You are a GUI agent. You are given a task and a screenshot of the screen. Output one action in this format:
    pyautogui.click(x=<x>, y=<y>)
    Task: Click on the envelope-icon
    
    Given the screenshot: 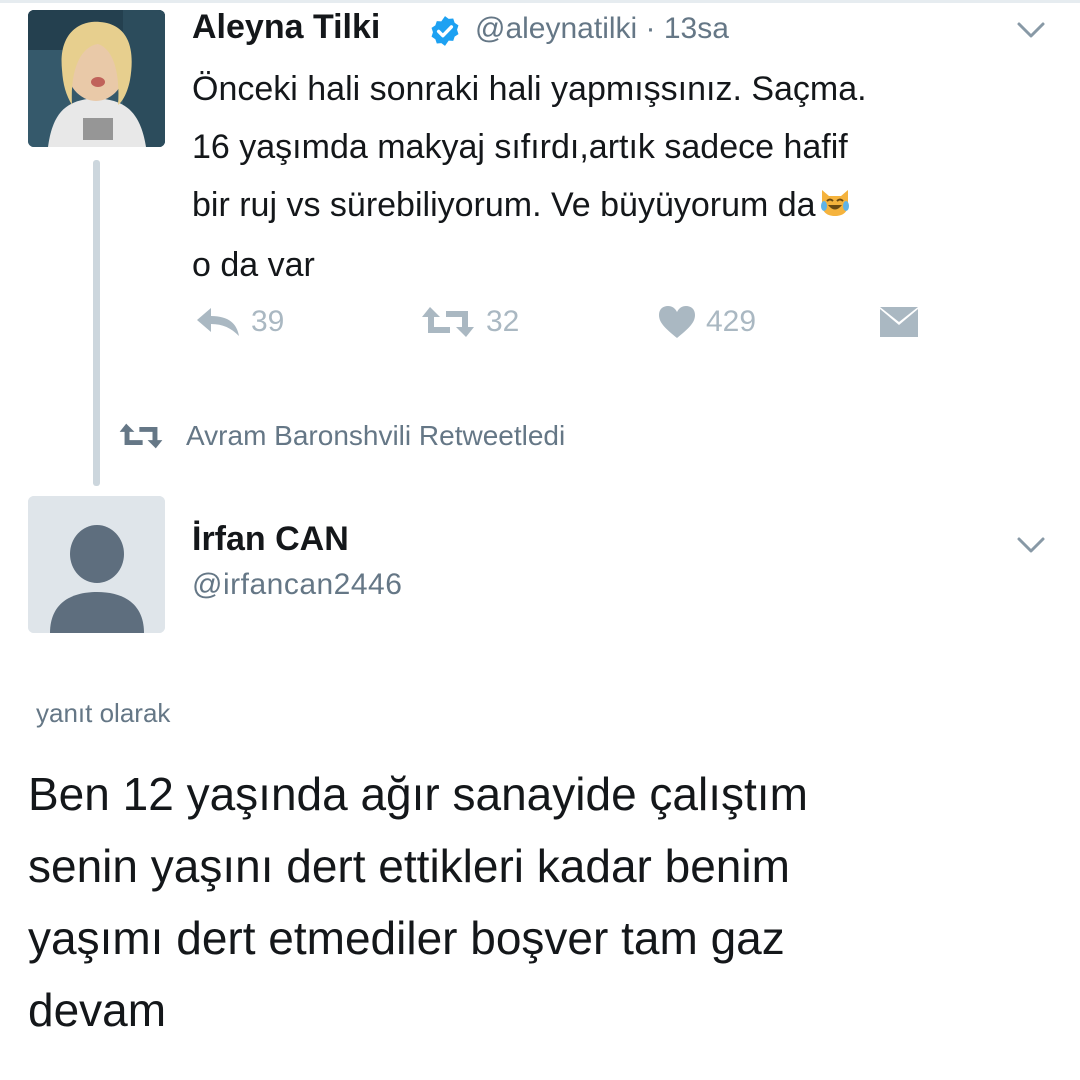 What is the action you would take?
    pyautogui.click(x=899, y=322)
    